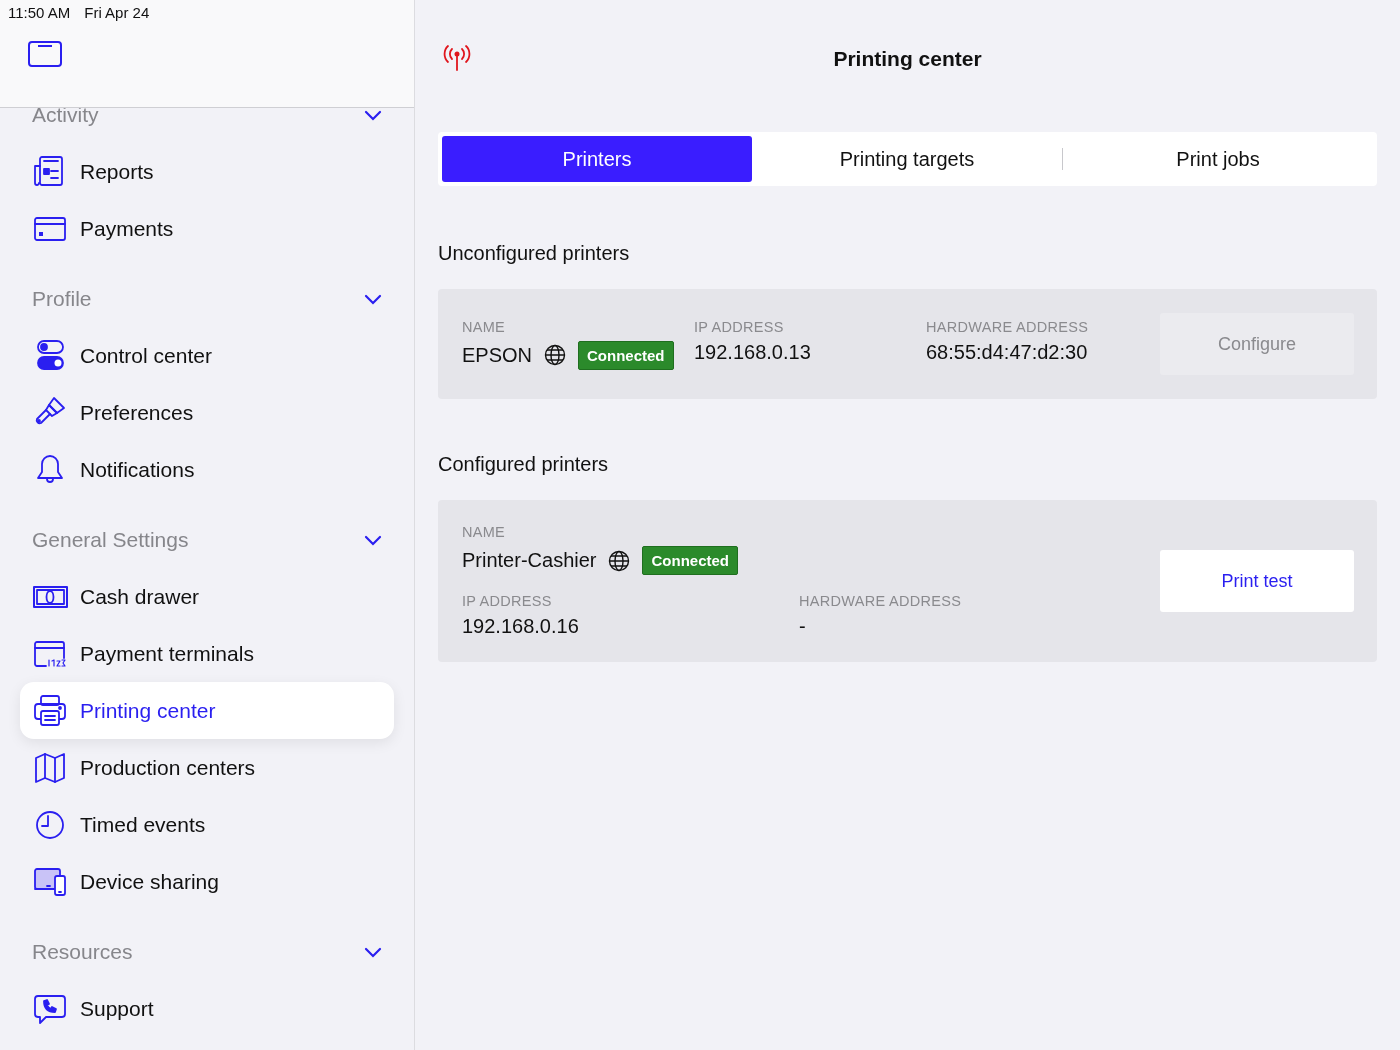  Describe the element at coordinates (207, 824) in the screenshot. I see `sidebar-item: Timed events` at that location.